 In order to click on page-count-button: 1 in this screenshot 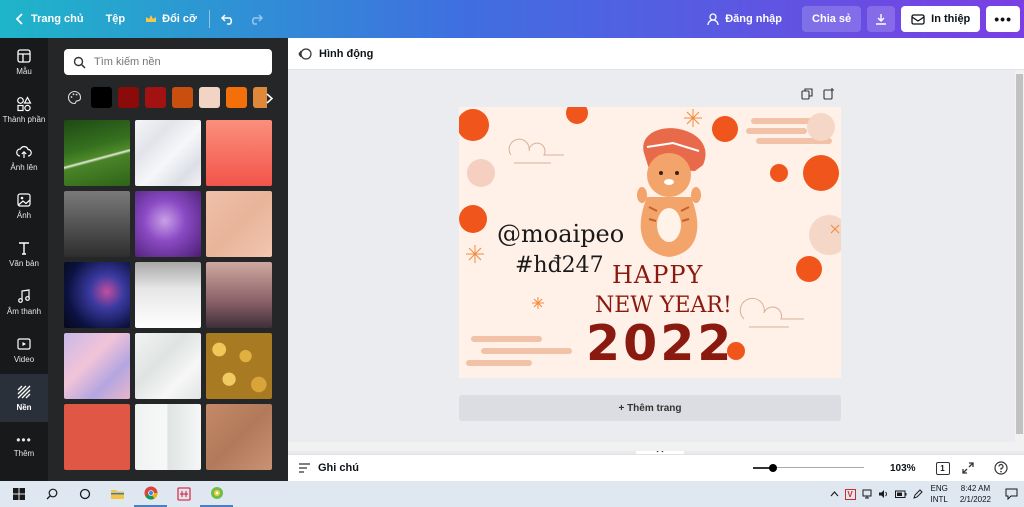, I will do `click(942, 468)`.